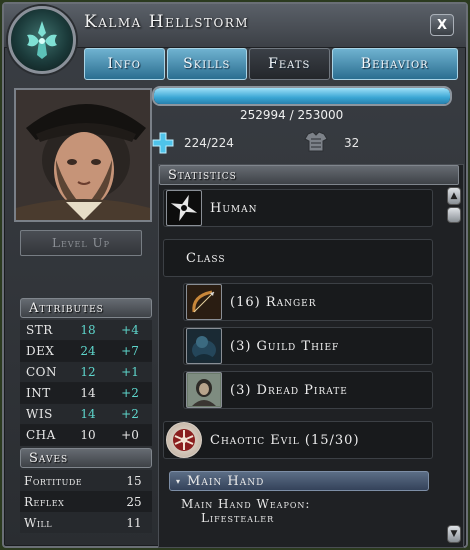 Image resolution: width=470 pixels, height=550 pixels. I want to click on alignment-row: Chaotic Evil (15/30), so click(298, 440).